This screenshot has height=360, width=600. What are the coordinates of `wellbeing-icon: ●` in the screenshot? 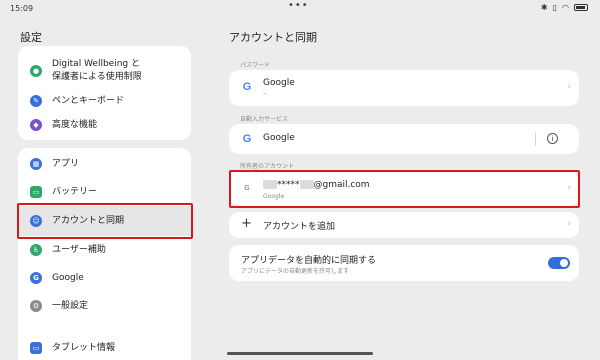 It's located at (36, 71).